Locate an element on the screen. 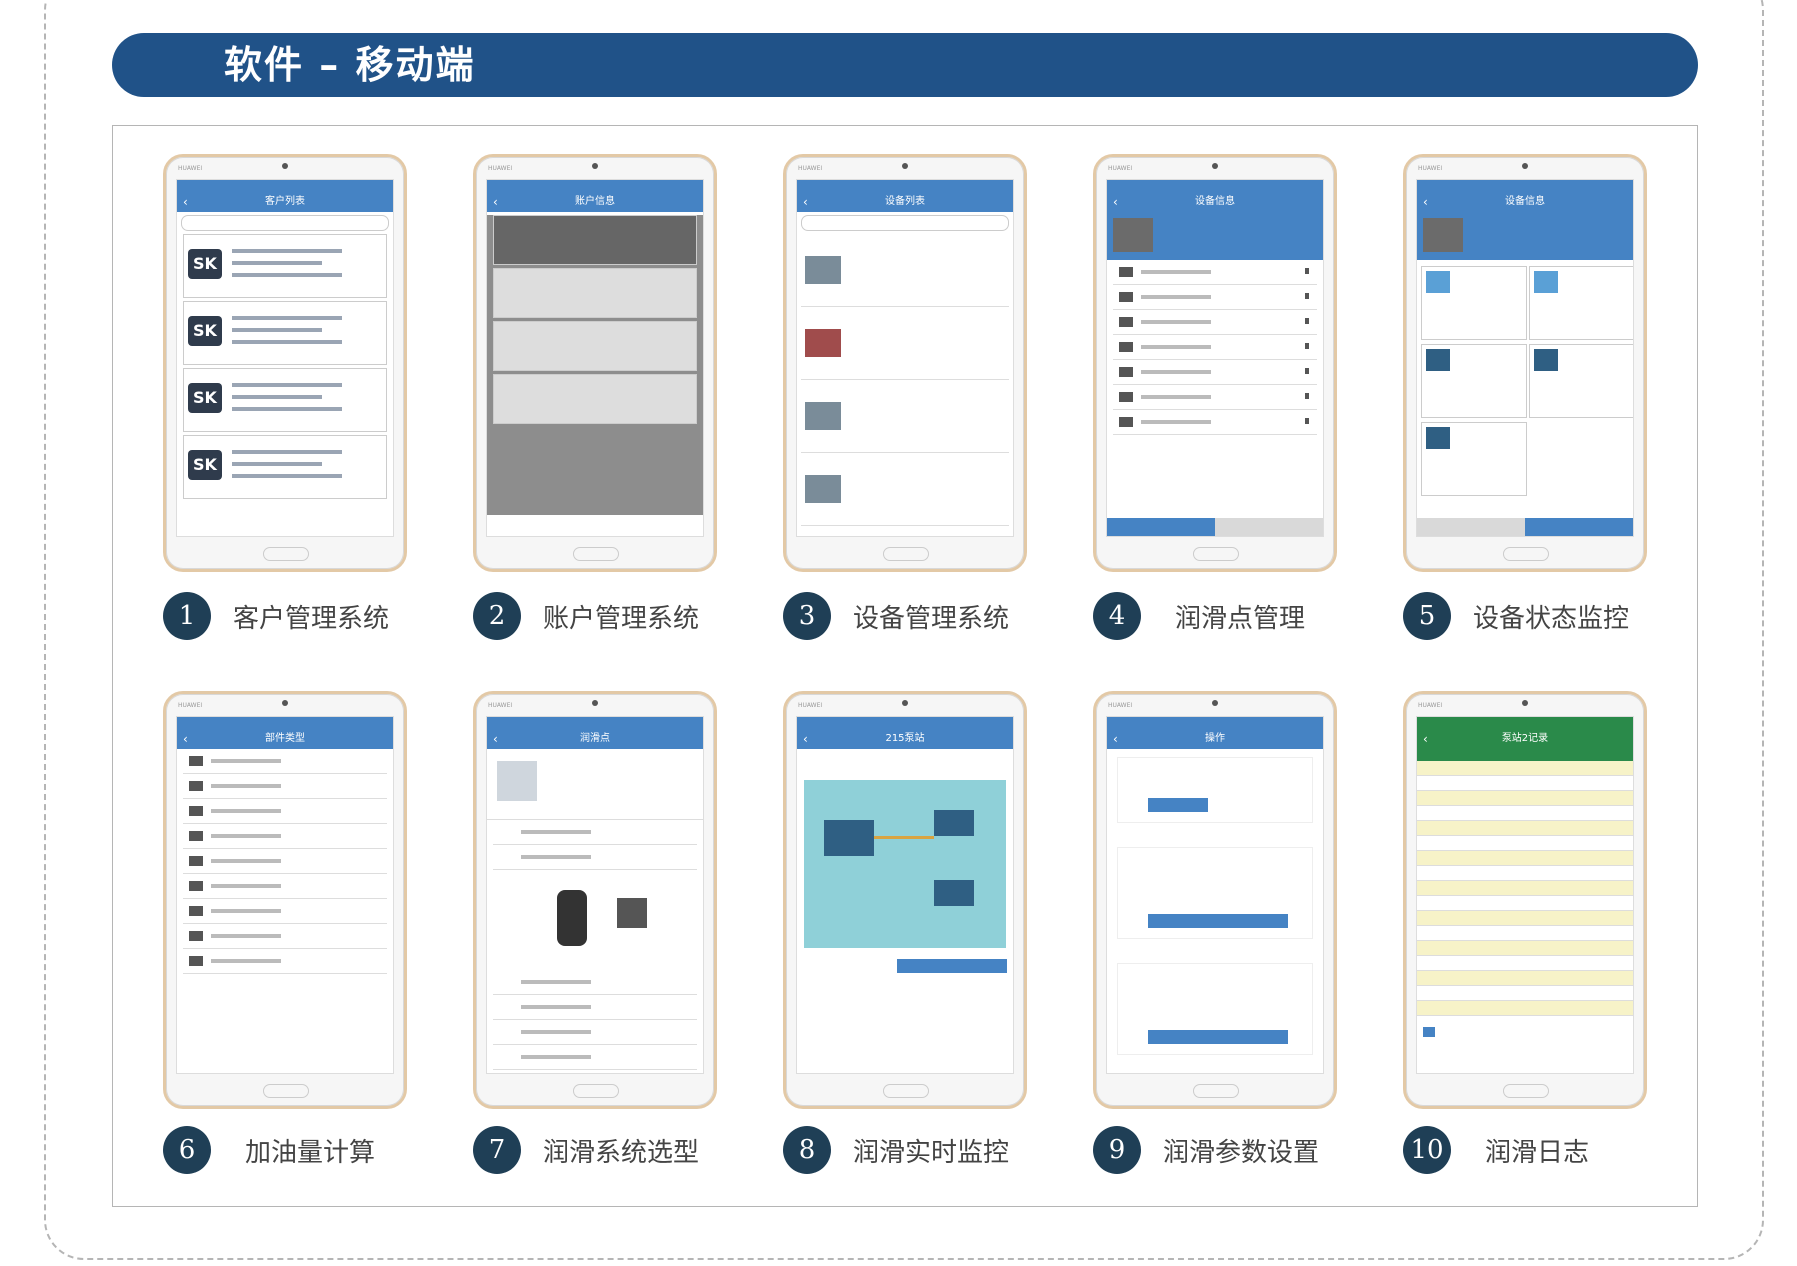 Image resolution: width=1797 pixels, height=1266 pixels. caption-3: 3 设备管理系统 is located at coordinates (896, 616).